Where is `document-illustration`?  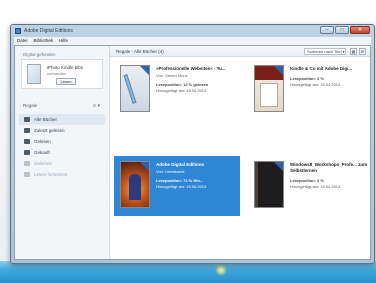
document-illustration is located at coordinates (269, 95).